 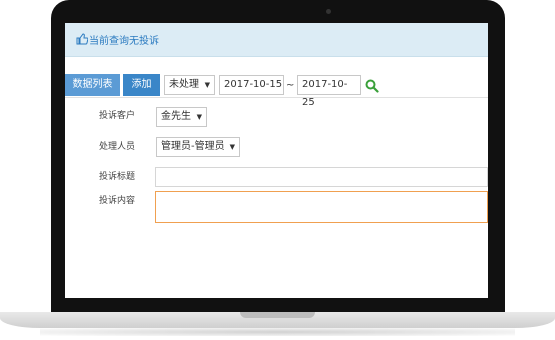 What do you see at coordinates (92, 85) in the screenshot?
I see `data-list-tab: 数据列表` at bounding box center [92, 85].